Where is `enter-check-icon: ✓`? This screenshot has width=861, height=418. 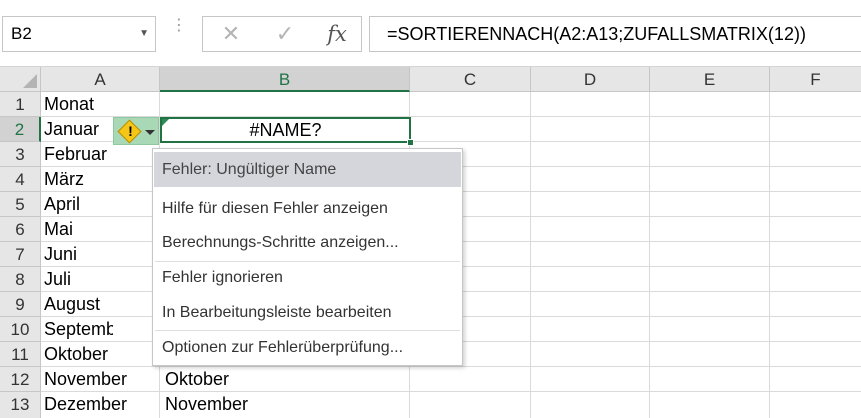 enter-check-icon: ✓ is located at coordinates (285, 34).